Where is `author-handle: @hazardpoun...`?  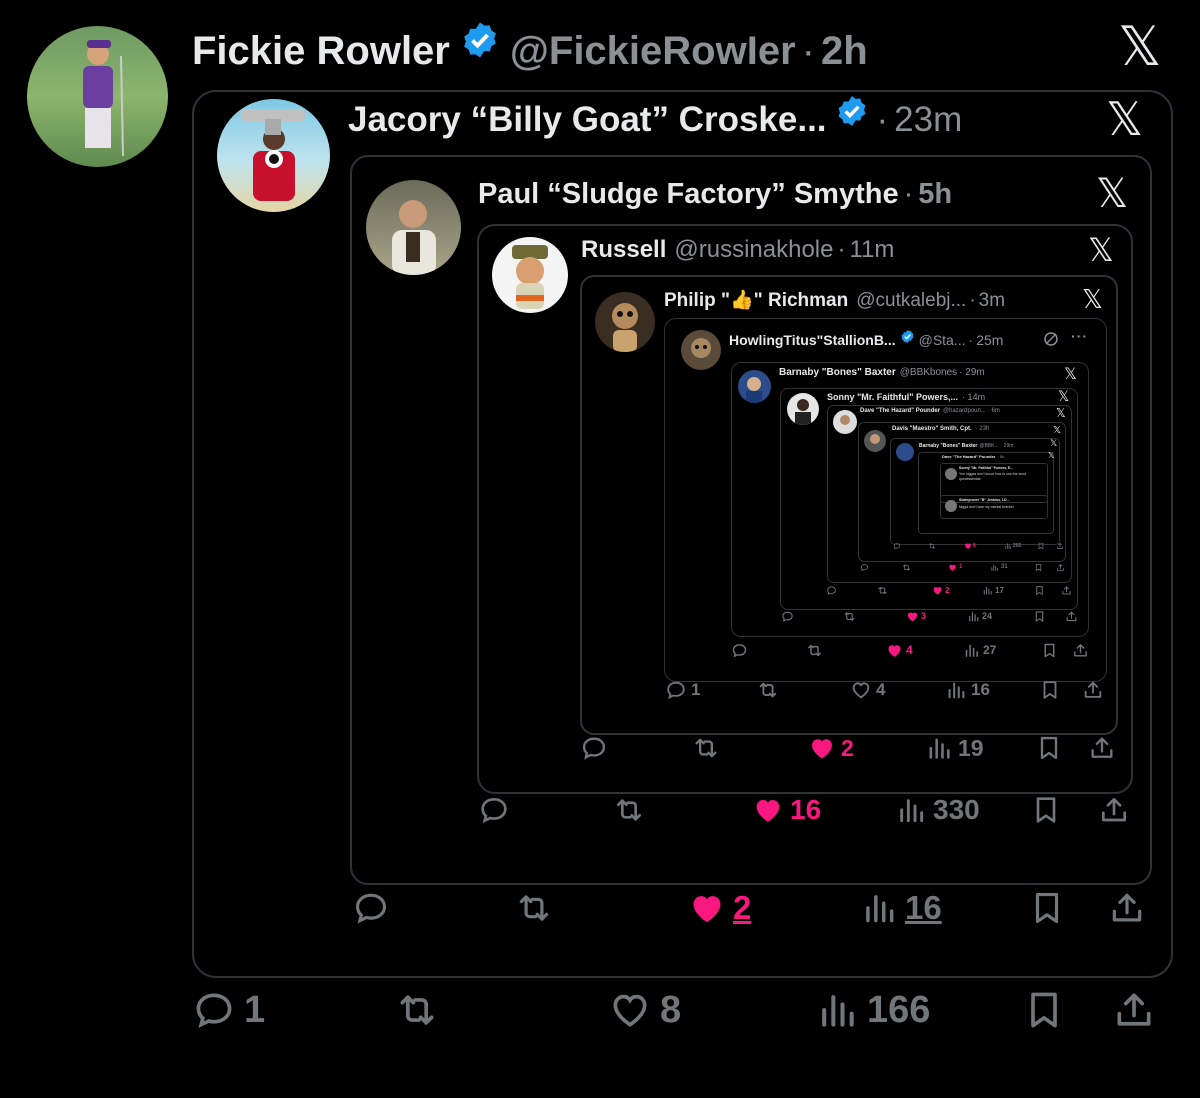 author-handle: @hazardpoun... is located at coordinates (964, 411).